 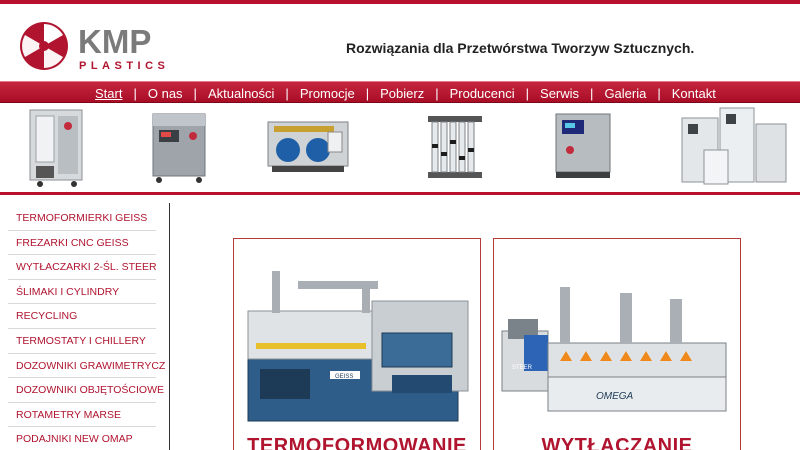 I want to click on extrusion-machine-model: OMEGA, so click(x=615, y=396).